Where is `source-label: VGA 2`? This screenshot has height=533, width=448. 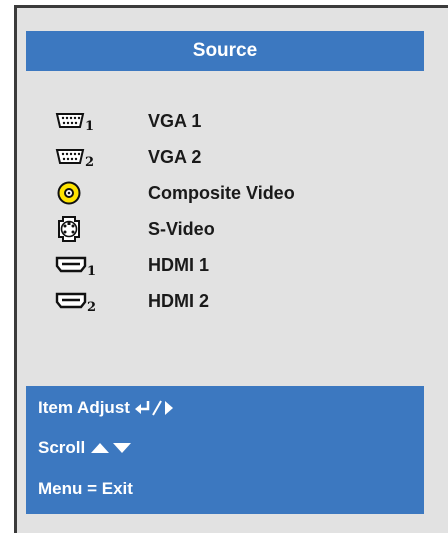
source-label: VGA 2 is located at coordinates (175, 156).